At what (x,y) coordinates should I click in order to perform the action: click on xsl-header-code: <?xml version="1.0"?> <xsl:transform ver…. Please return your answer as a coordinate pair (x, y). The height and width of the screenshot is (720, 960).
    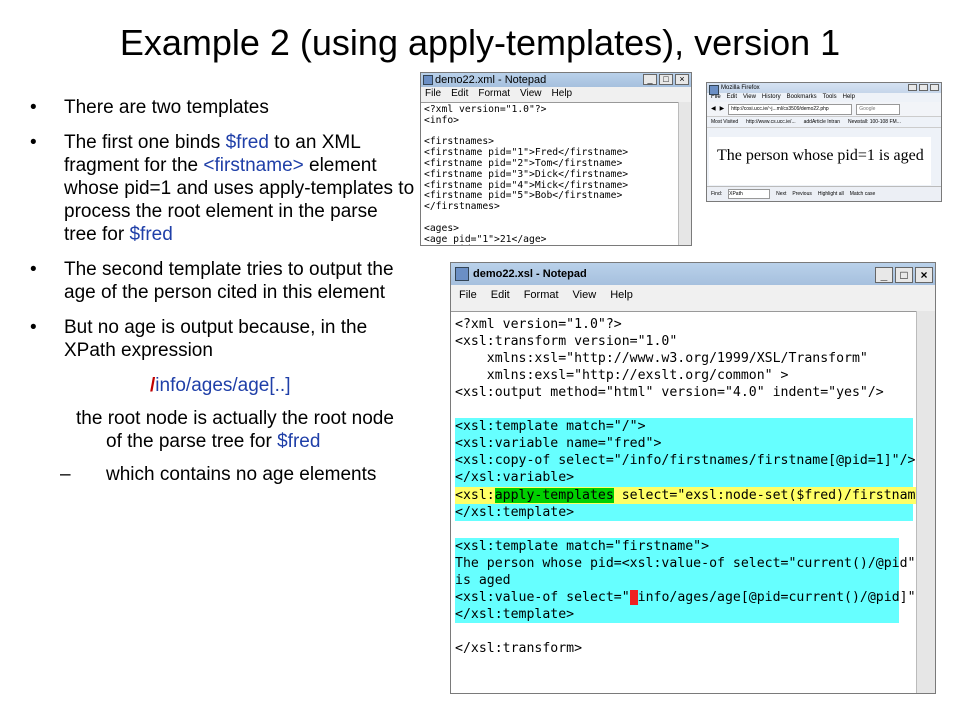
    Looking at the image, I should click on (669, 358).